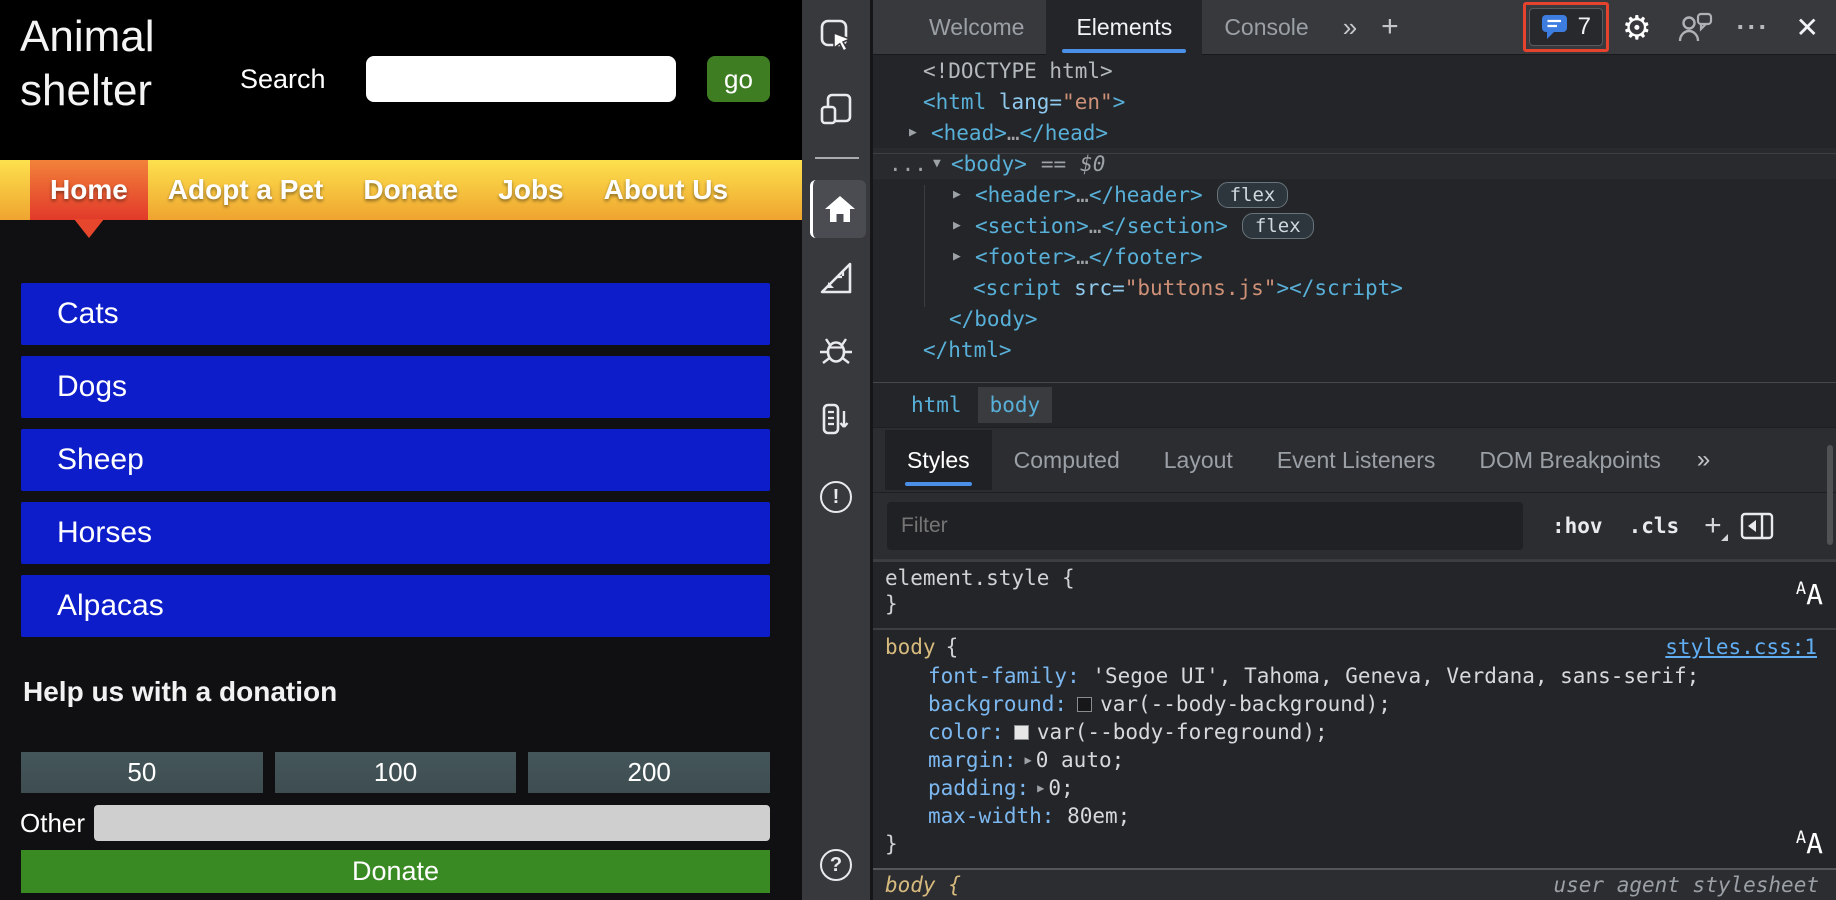 The width and height of the screenshot is (1836, 900). What do you see at coordinates (1354, 760) in the screenshot?
I see `css-property-margin: margin: ▶ 0 auto;` at bounding box center [1354, 760].